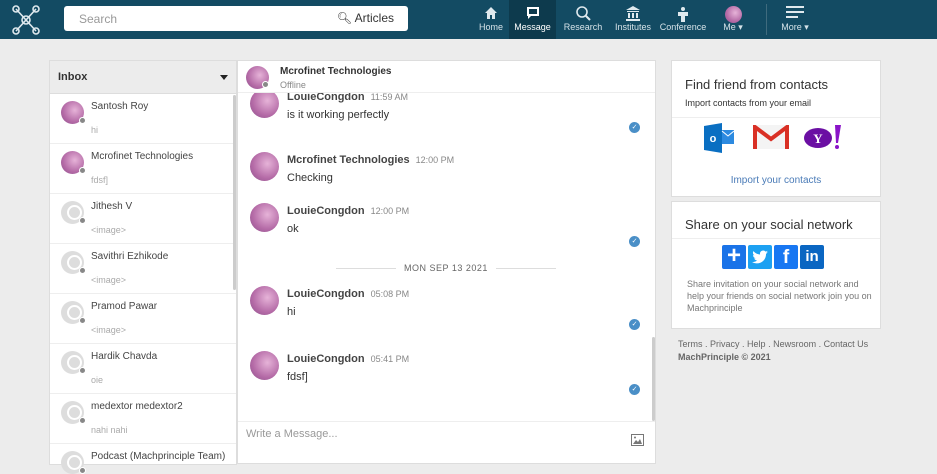 Image resolution: width=937 pixels, height=474 pixels. What do you see at coordinates (293, 85) in the screenshot?
I see `contact-status: Offline` at bounding box center [293, 85].